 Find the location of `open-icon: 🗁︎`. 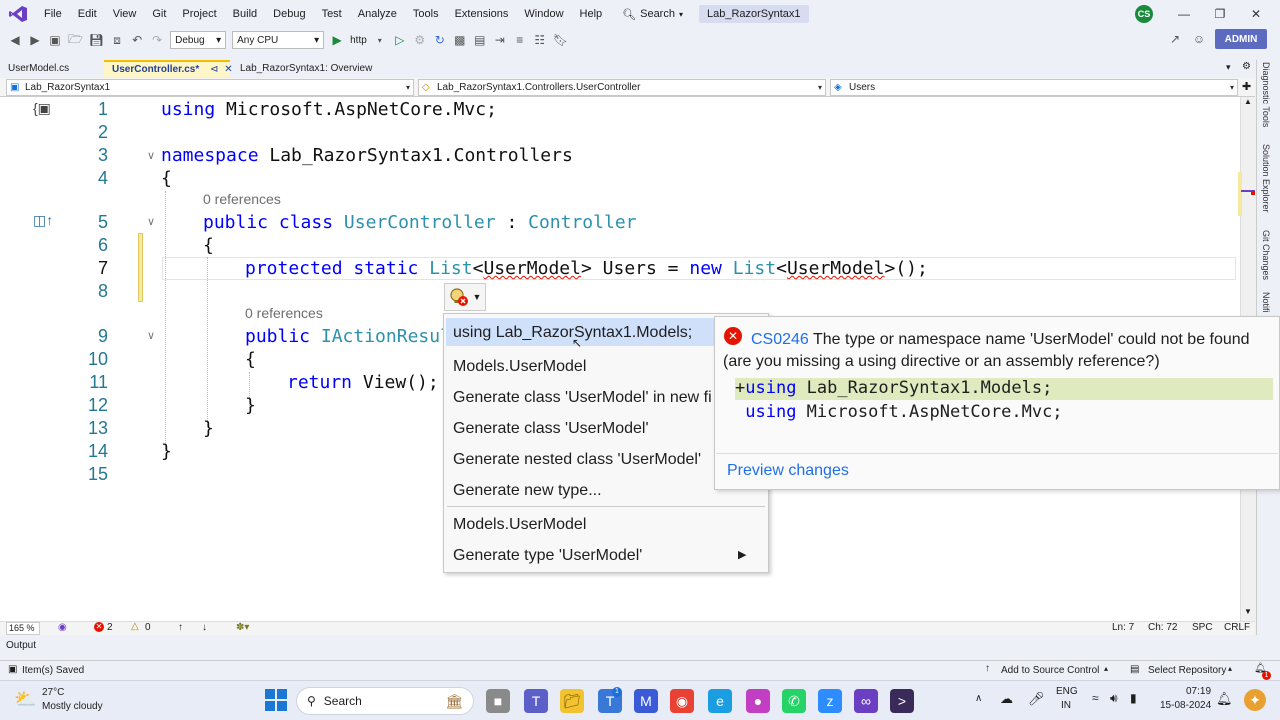

open-icon: 🗁︎ is located at coordinates (75, 40).